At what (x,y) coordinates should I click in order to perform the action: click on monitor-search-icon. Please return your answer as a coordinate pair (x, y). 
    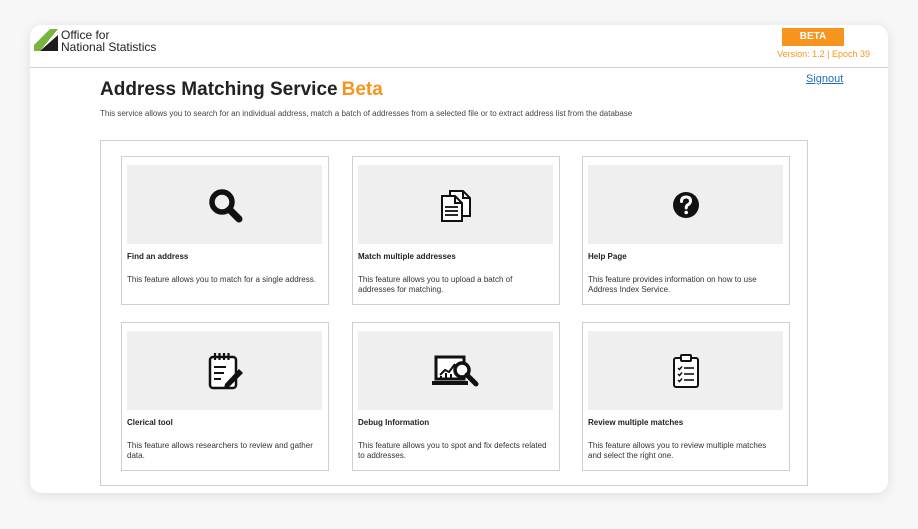
    Looking at the image, I should click on (454, 370).